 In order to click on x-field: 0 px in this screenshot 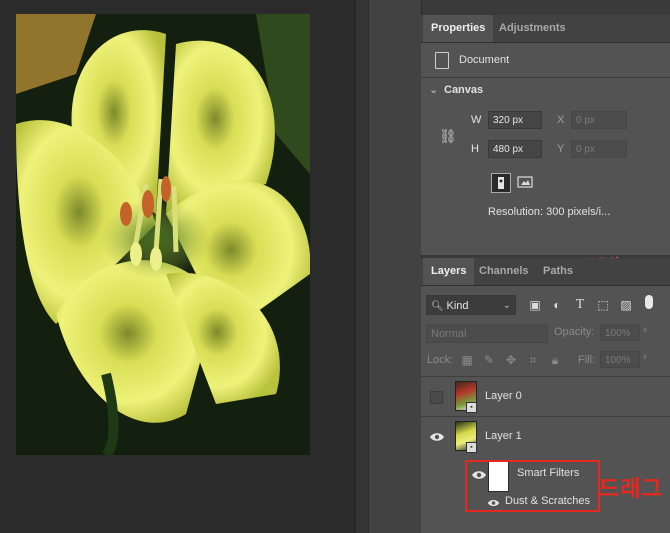, I will do `click(599, 120)`.